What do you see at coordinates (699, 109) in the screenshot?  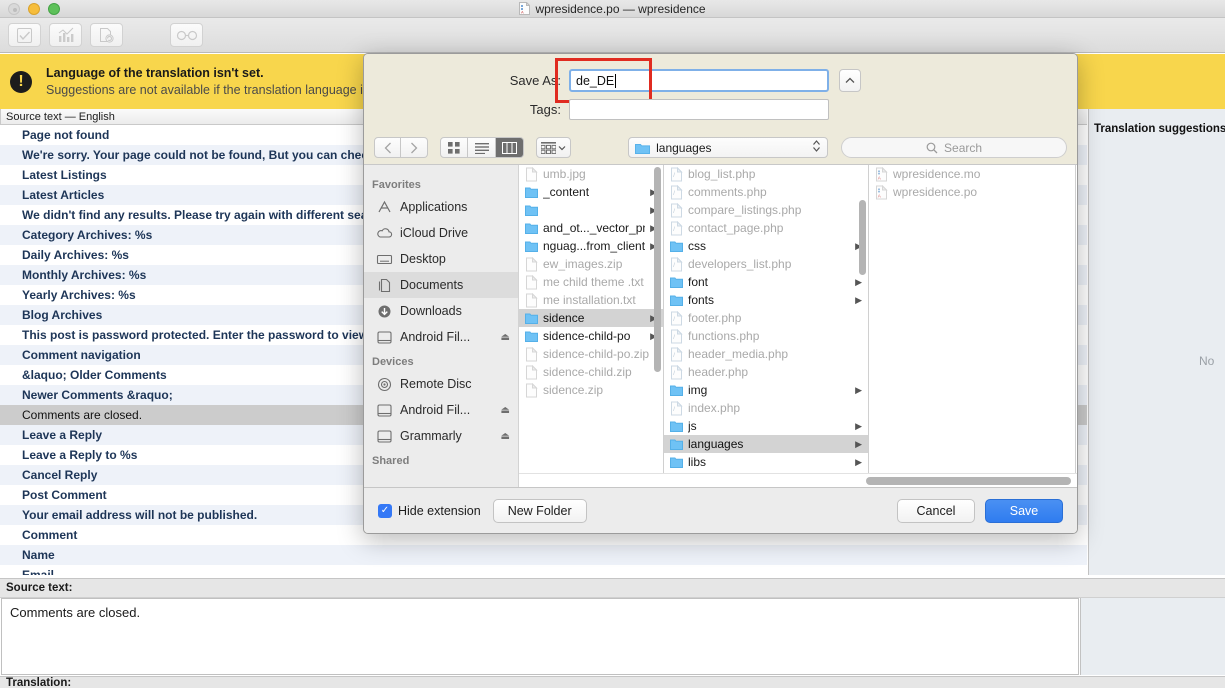 I see `tags-input` at bounding box center [699, 109].